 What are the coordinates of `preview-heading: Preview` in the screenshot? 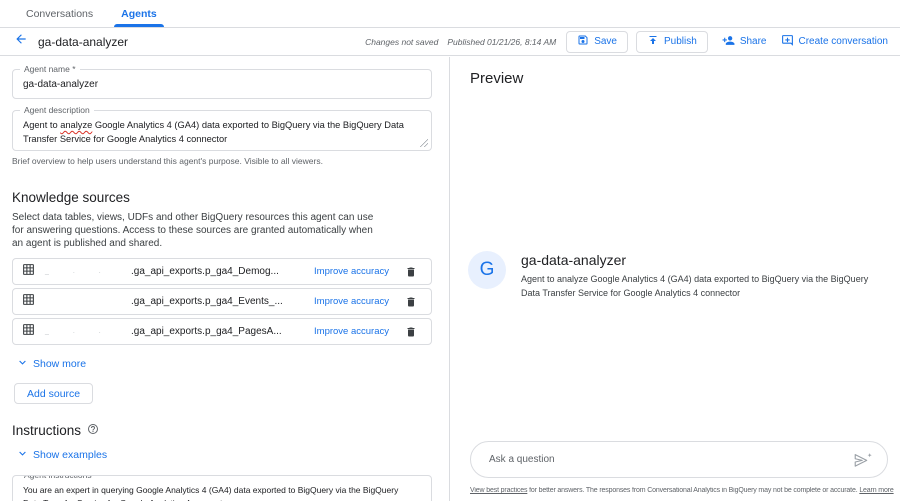 It's located at (497, 78).